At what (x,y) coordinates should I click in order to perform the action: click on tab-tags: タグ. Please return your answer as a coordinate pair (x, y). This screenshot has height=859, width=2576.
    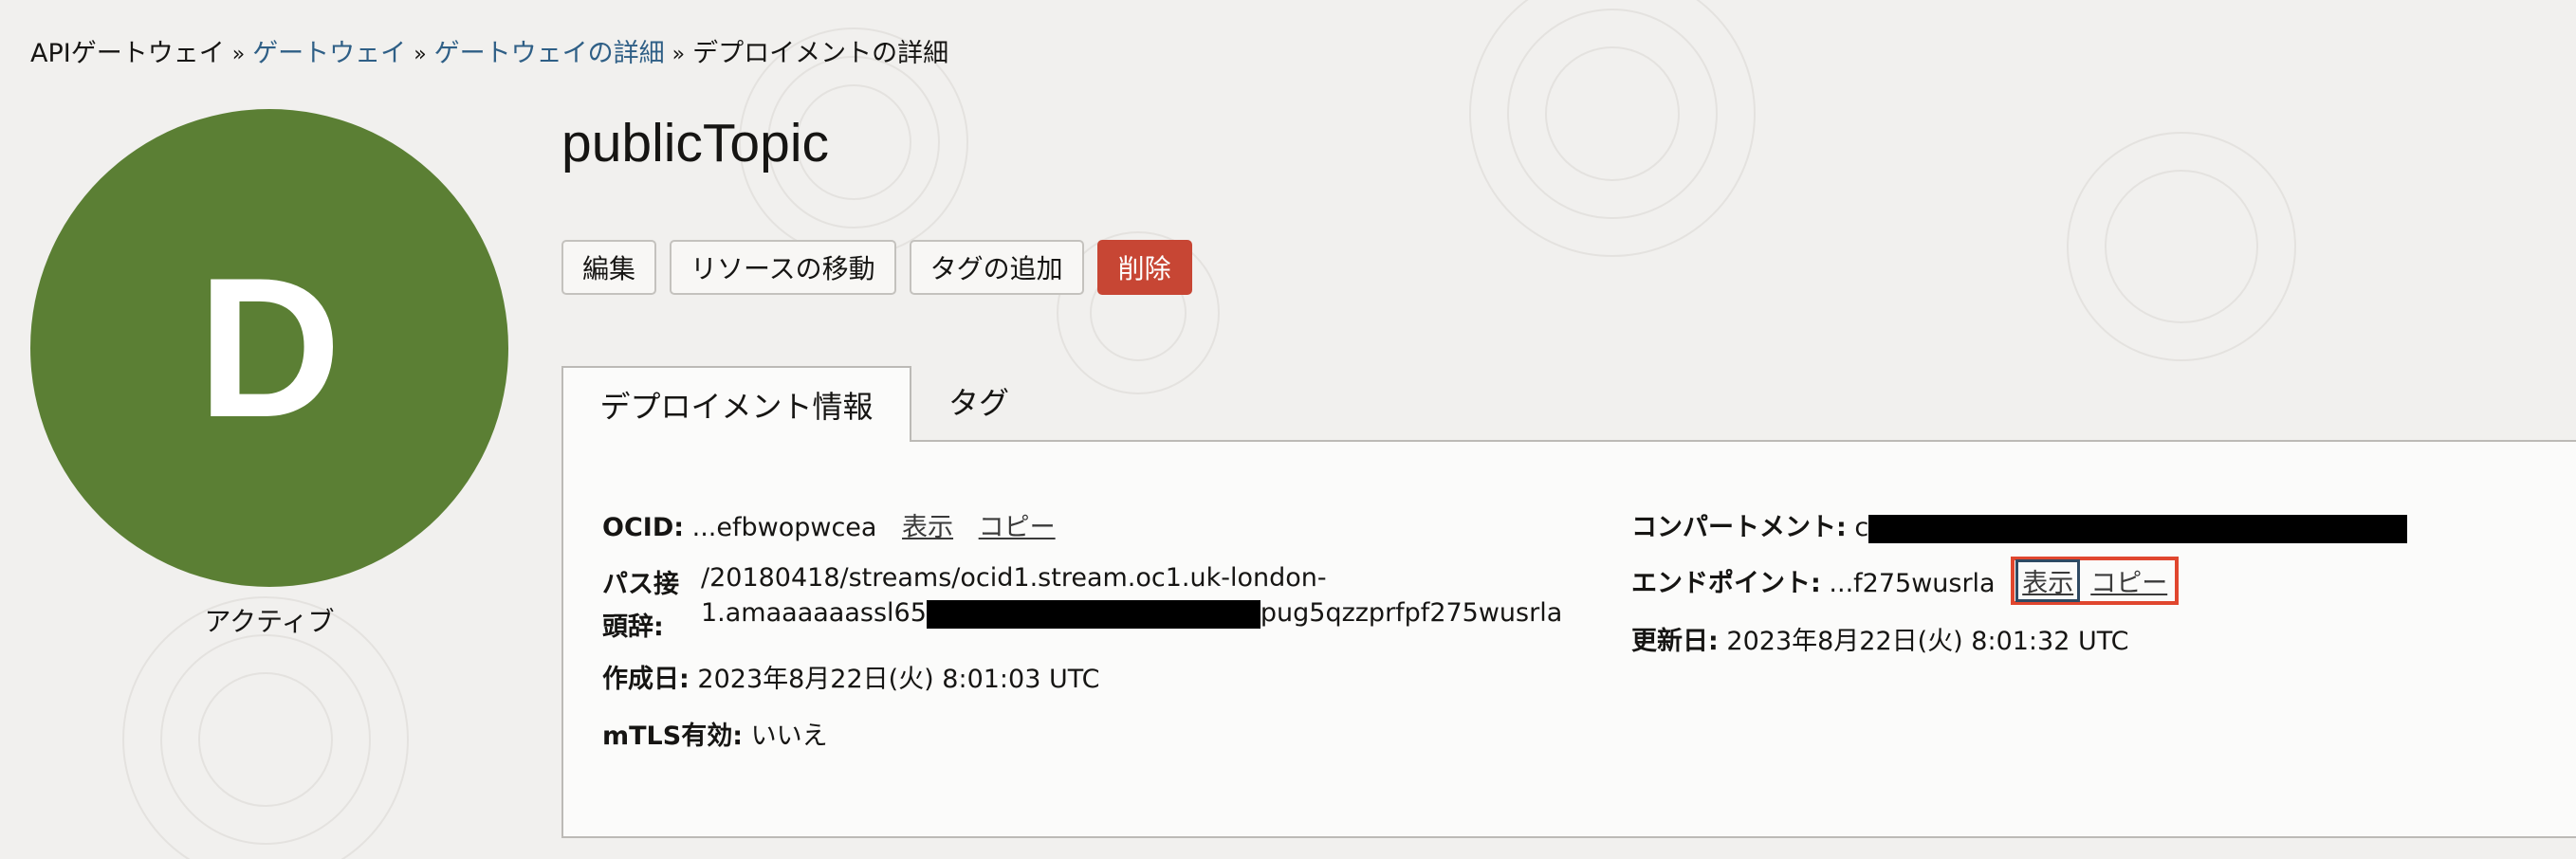
    Looking at the image, I should click on (978, 401).